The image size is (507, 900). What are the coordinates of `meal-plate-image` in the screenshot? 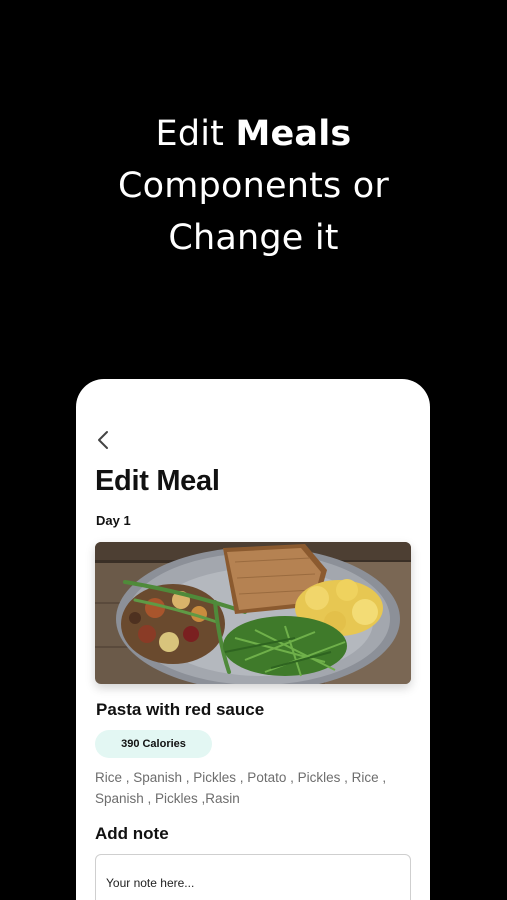 It's located at (253, 613).